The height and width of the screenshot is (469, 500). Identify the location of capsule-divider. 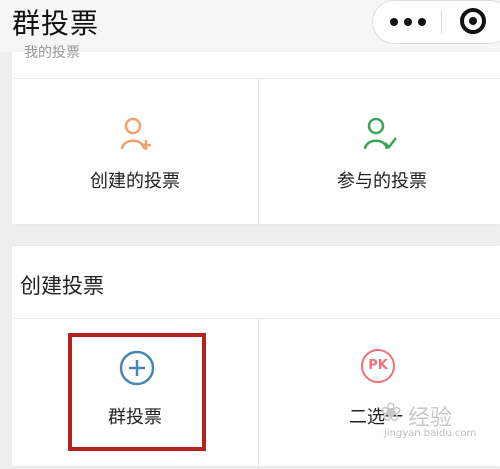
(441, 22).